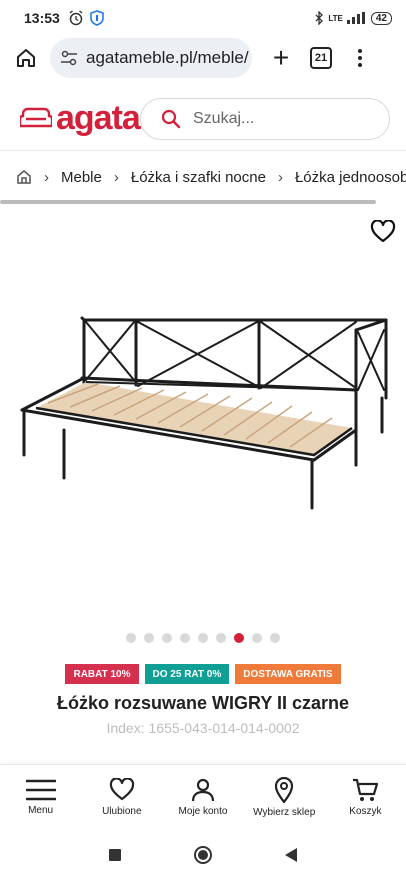 This screenshot has width=406, height=880. Describe the element at coordinates (76, 18) in the screenshot. I see `alarm-icon` at that location.